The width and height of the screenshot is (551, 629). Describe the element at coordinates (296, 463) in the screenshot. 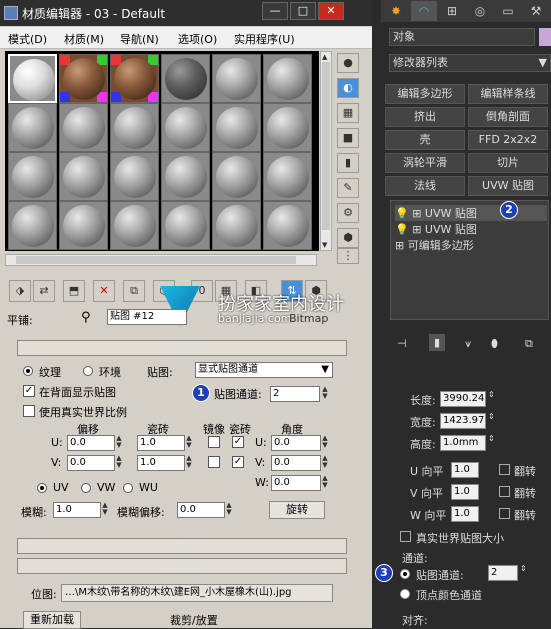

I see `v-angle-field: 0.0` at that location.